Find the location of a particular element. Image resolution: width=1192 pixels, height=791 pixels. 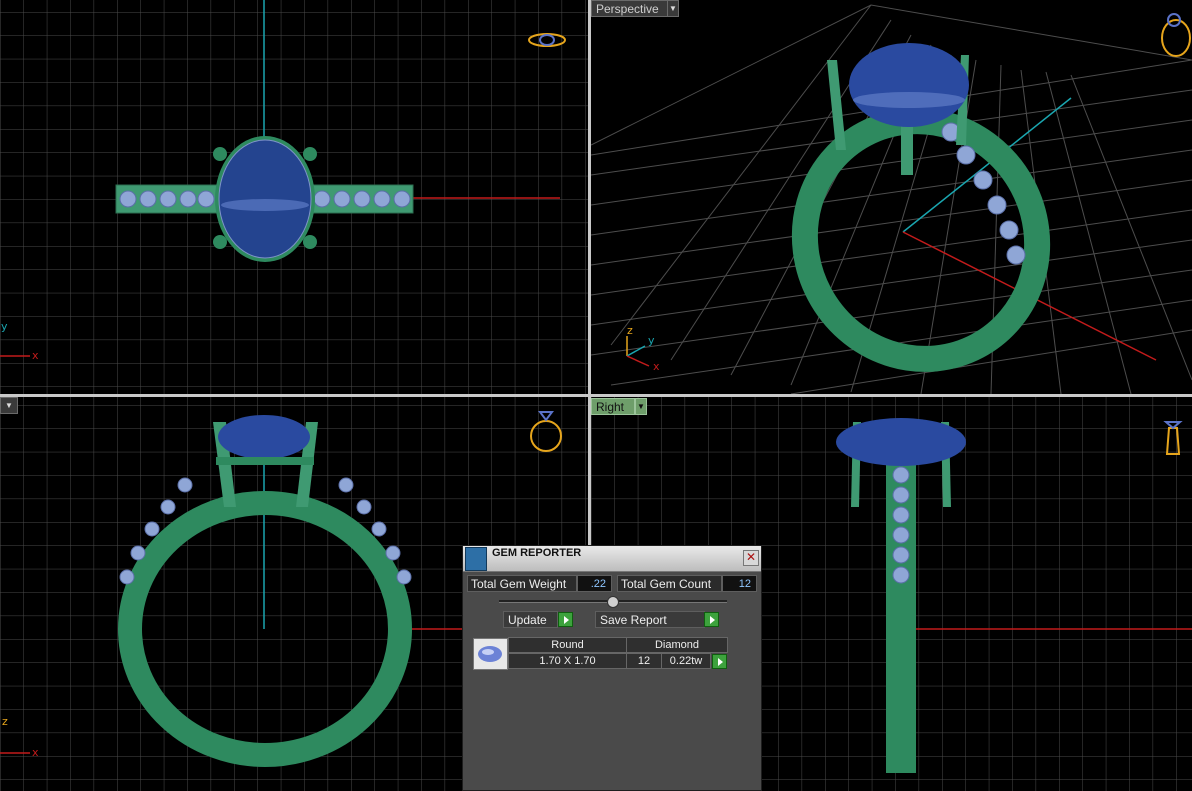

viewport-right-label: Right is located at coordinates (613, 406).